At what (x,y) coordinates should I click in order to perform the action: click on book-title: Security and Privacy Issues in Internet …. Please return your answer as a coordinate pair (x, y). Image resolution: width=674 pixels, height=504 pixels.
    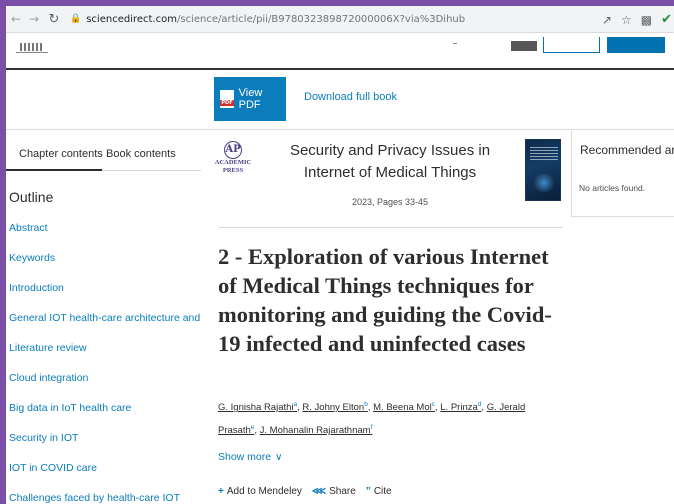
    Looking at the image, I should click on (390, 162).